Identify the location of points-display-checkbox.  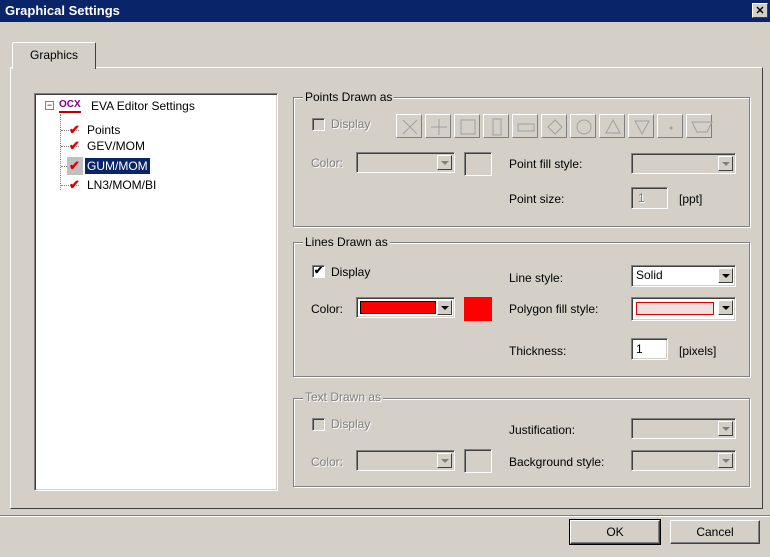
(318, 124).